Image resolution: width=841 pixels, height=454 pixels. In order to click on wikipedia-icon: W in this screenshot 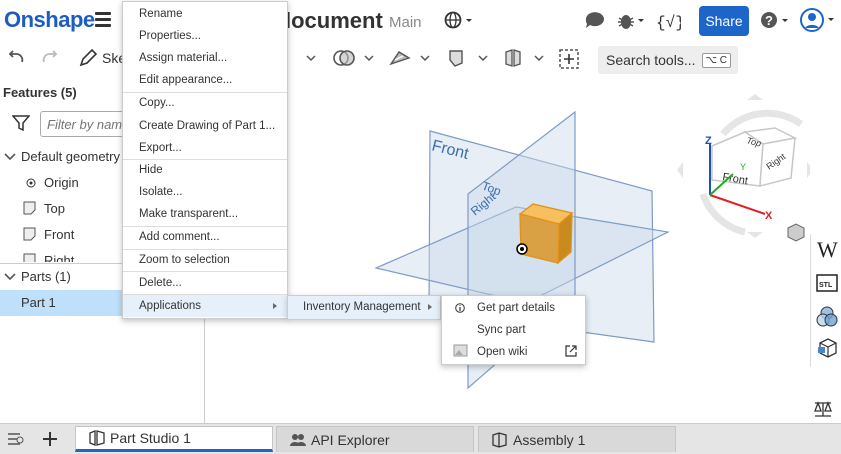, I will do `click(827, 249)`.